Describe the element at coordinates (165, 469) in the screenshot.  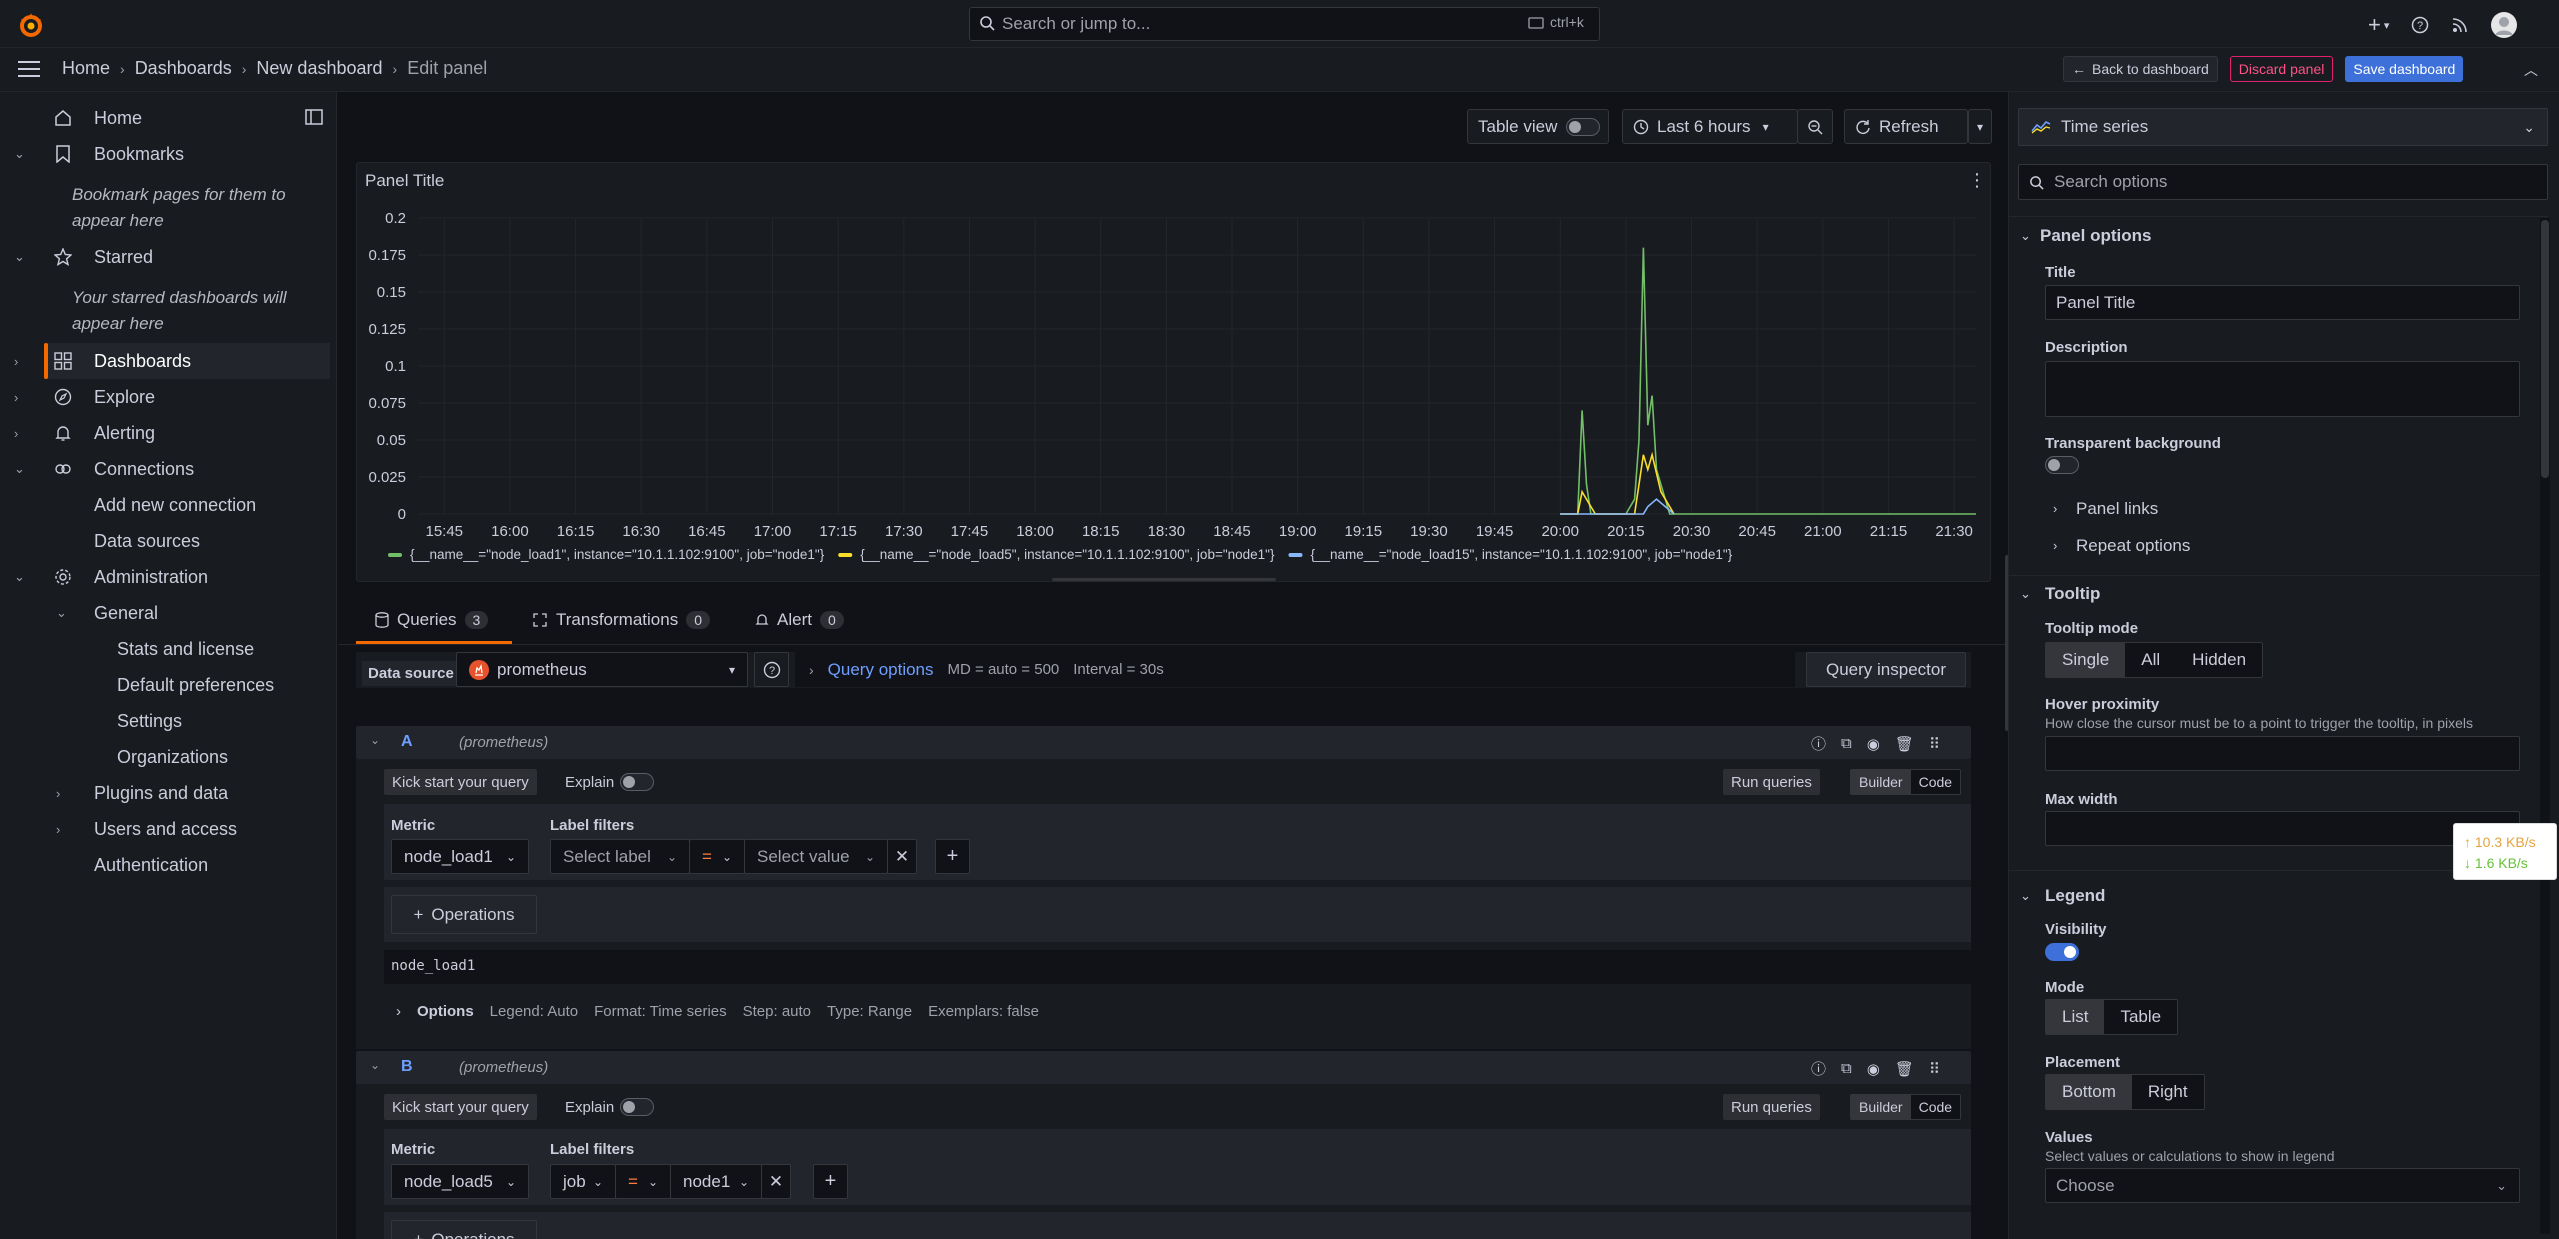
I see `sidebar-item-connections: ⌄ Connections` at that location.